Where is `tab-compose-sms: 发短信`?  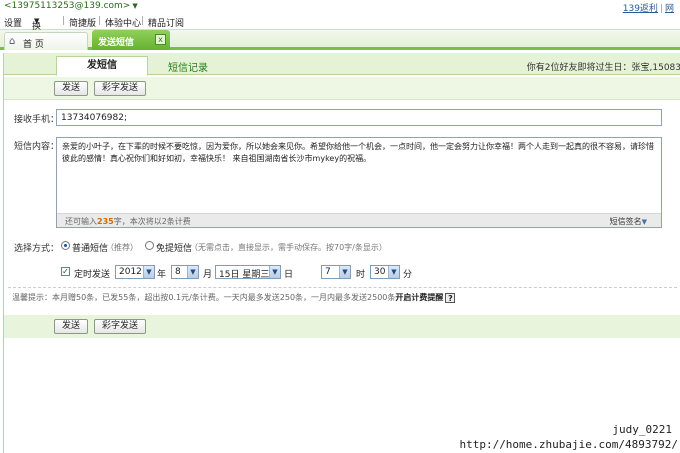
tab-compose-sms: 发短信 is located at coordinates (102, 66).